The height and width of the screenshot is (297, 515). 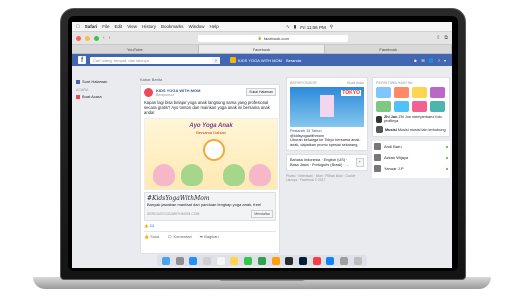 I want to click on back-icon: ‹, so click(x=104, y=38).